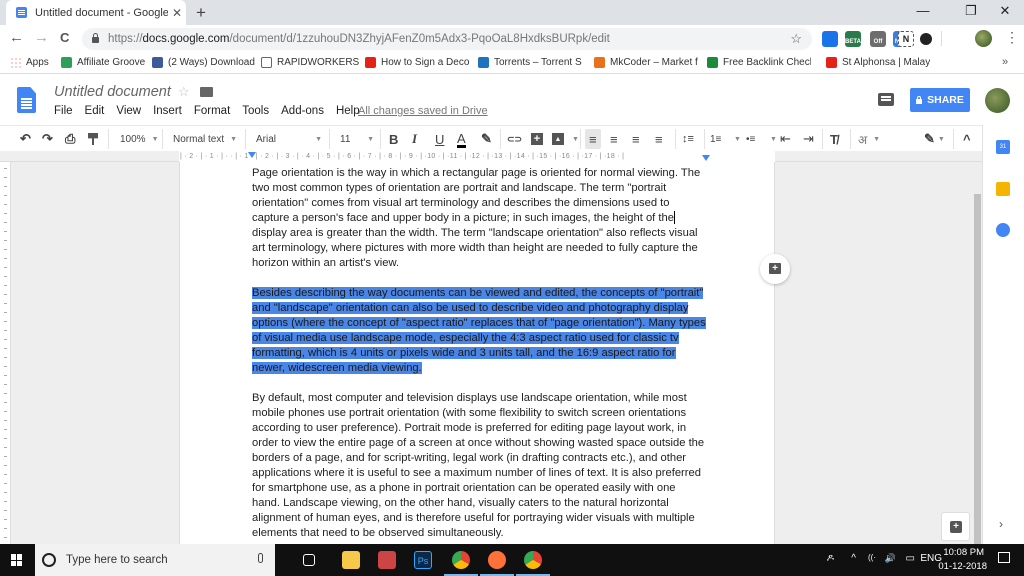  Describe the element at coordinates (967, 139) in the screenshot. I see `hide-menus-button: ^` at that location.